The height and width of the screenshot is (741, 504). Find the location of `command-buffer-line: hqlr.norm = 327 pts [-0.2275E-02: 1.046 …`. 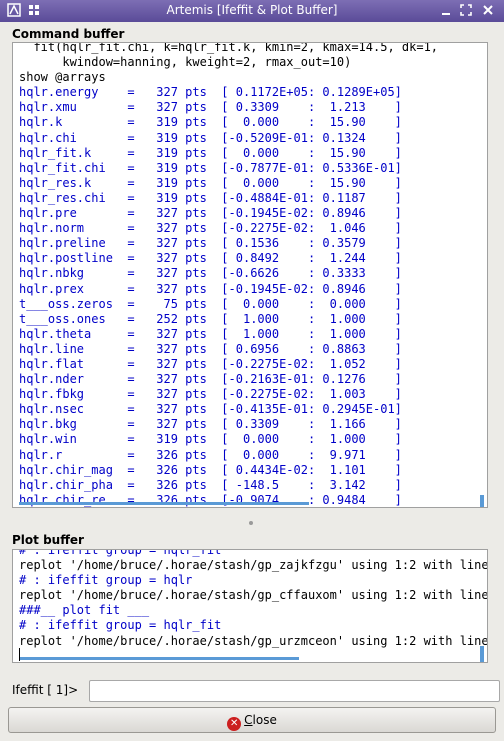

command-buffer-line: hqlr.norm = 327 pts [-0.2275E-02: 1.046 … is located at coordinates (210, 228).